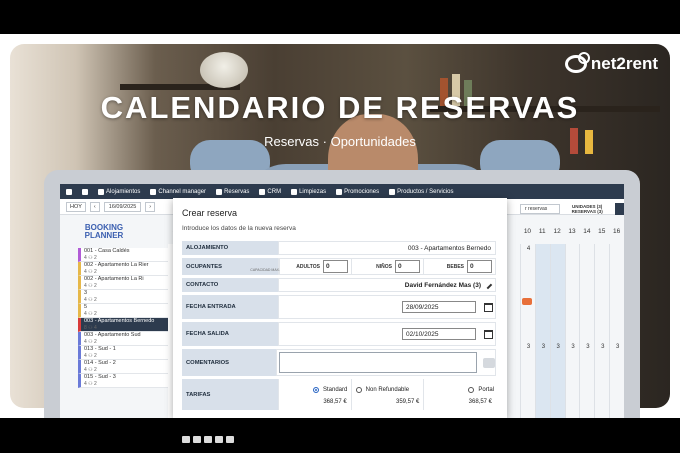  Describe the element at coordinates (340, 435) in the screenshot. I see `video-bottom-bar` at that location.